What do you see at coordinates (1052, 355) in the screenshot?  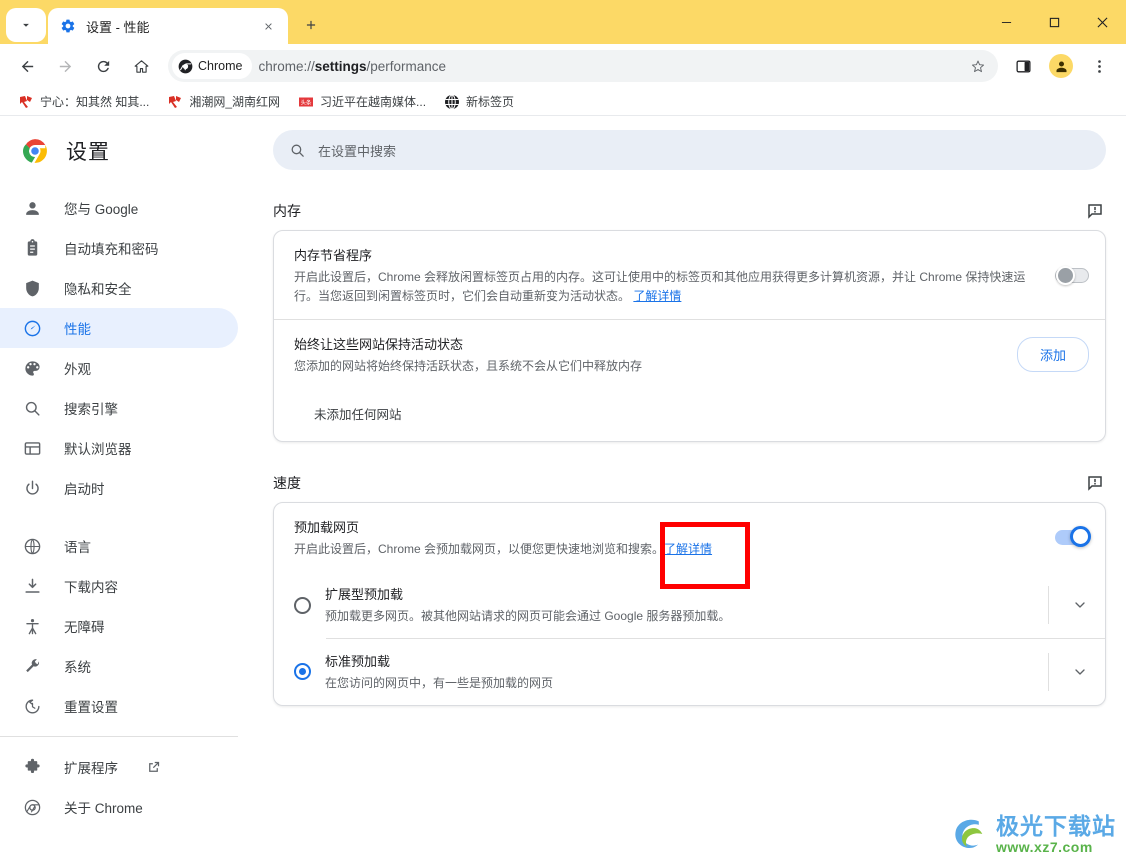 I see `add-site-button: 添加` at bounding box center [1052, 355].